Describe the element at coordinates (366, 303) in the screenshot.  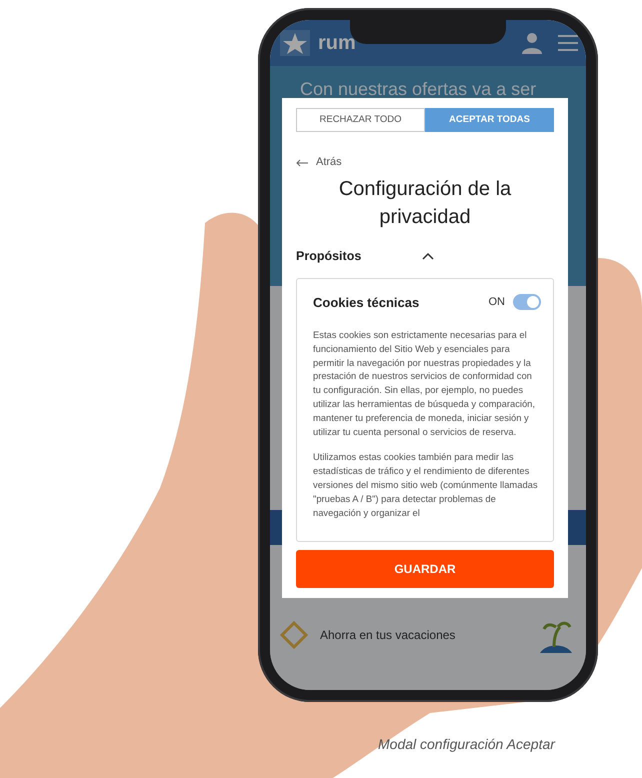
I see `cookie-title: Cookies técnicas` at that location.